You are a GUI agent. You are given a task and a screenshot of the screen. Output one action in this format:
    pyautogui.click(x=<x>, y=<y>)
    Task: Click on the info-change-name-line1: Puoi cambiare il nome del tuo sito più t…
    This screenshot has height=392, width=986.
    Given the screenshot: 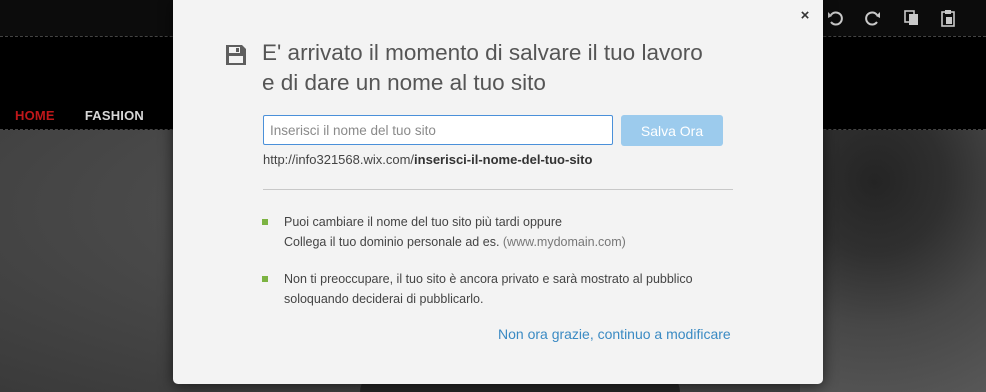 What is the action you would take?
    pyautogui.click(x=423, y=222)
    